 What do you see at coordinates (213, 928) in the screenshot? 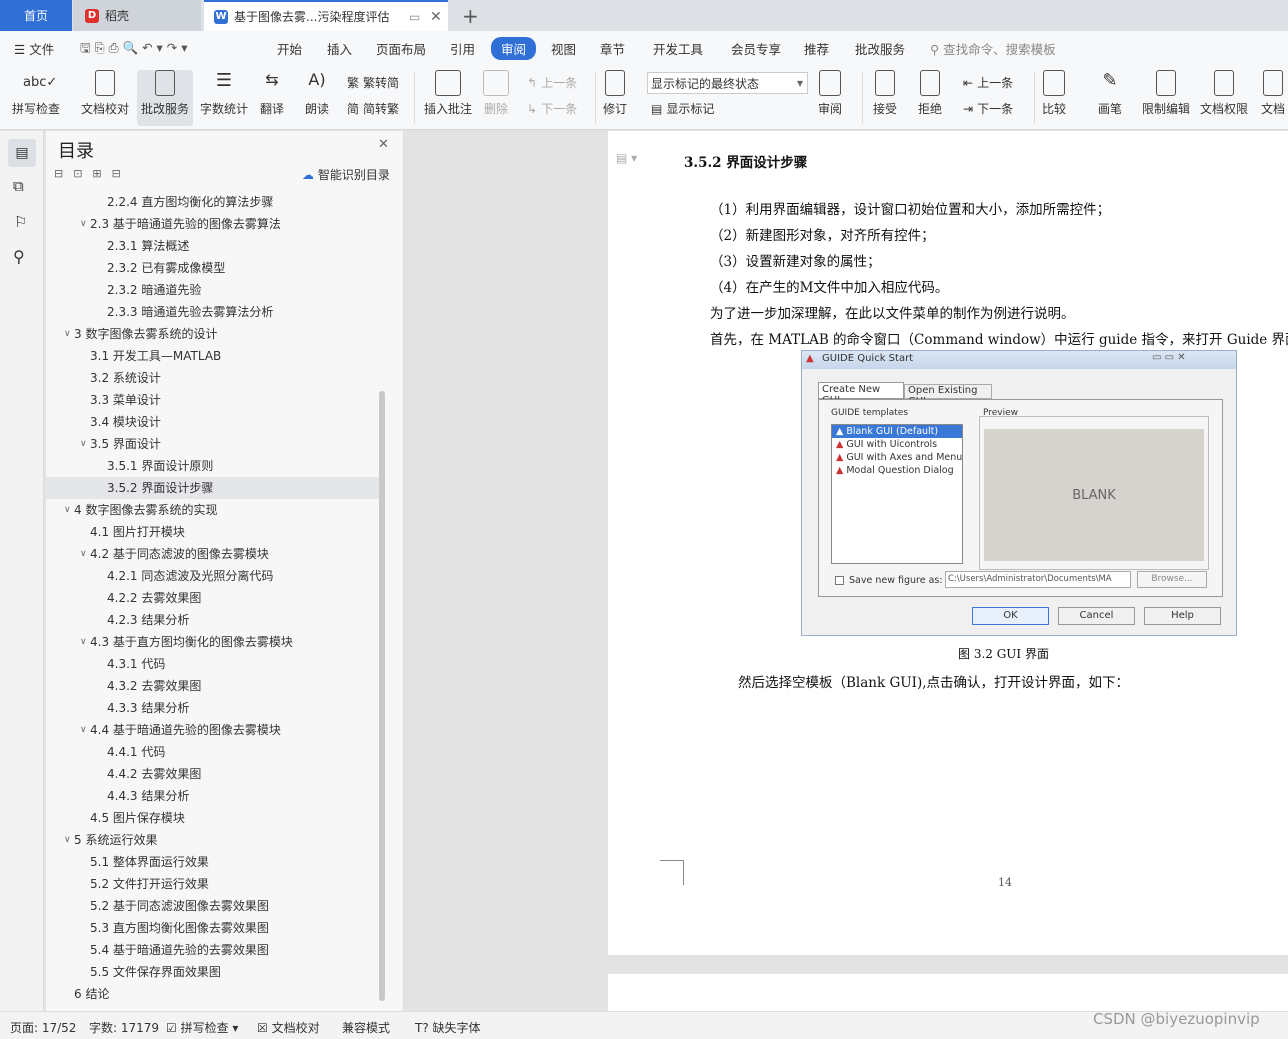
I see `toc-item: 5.3 直方图均衡化图像去雾效果图` at bounding box center [213, 928].